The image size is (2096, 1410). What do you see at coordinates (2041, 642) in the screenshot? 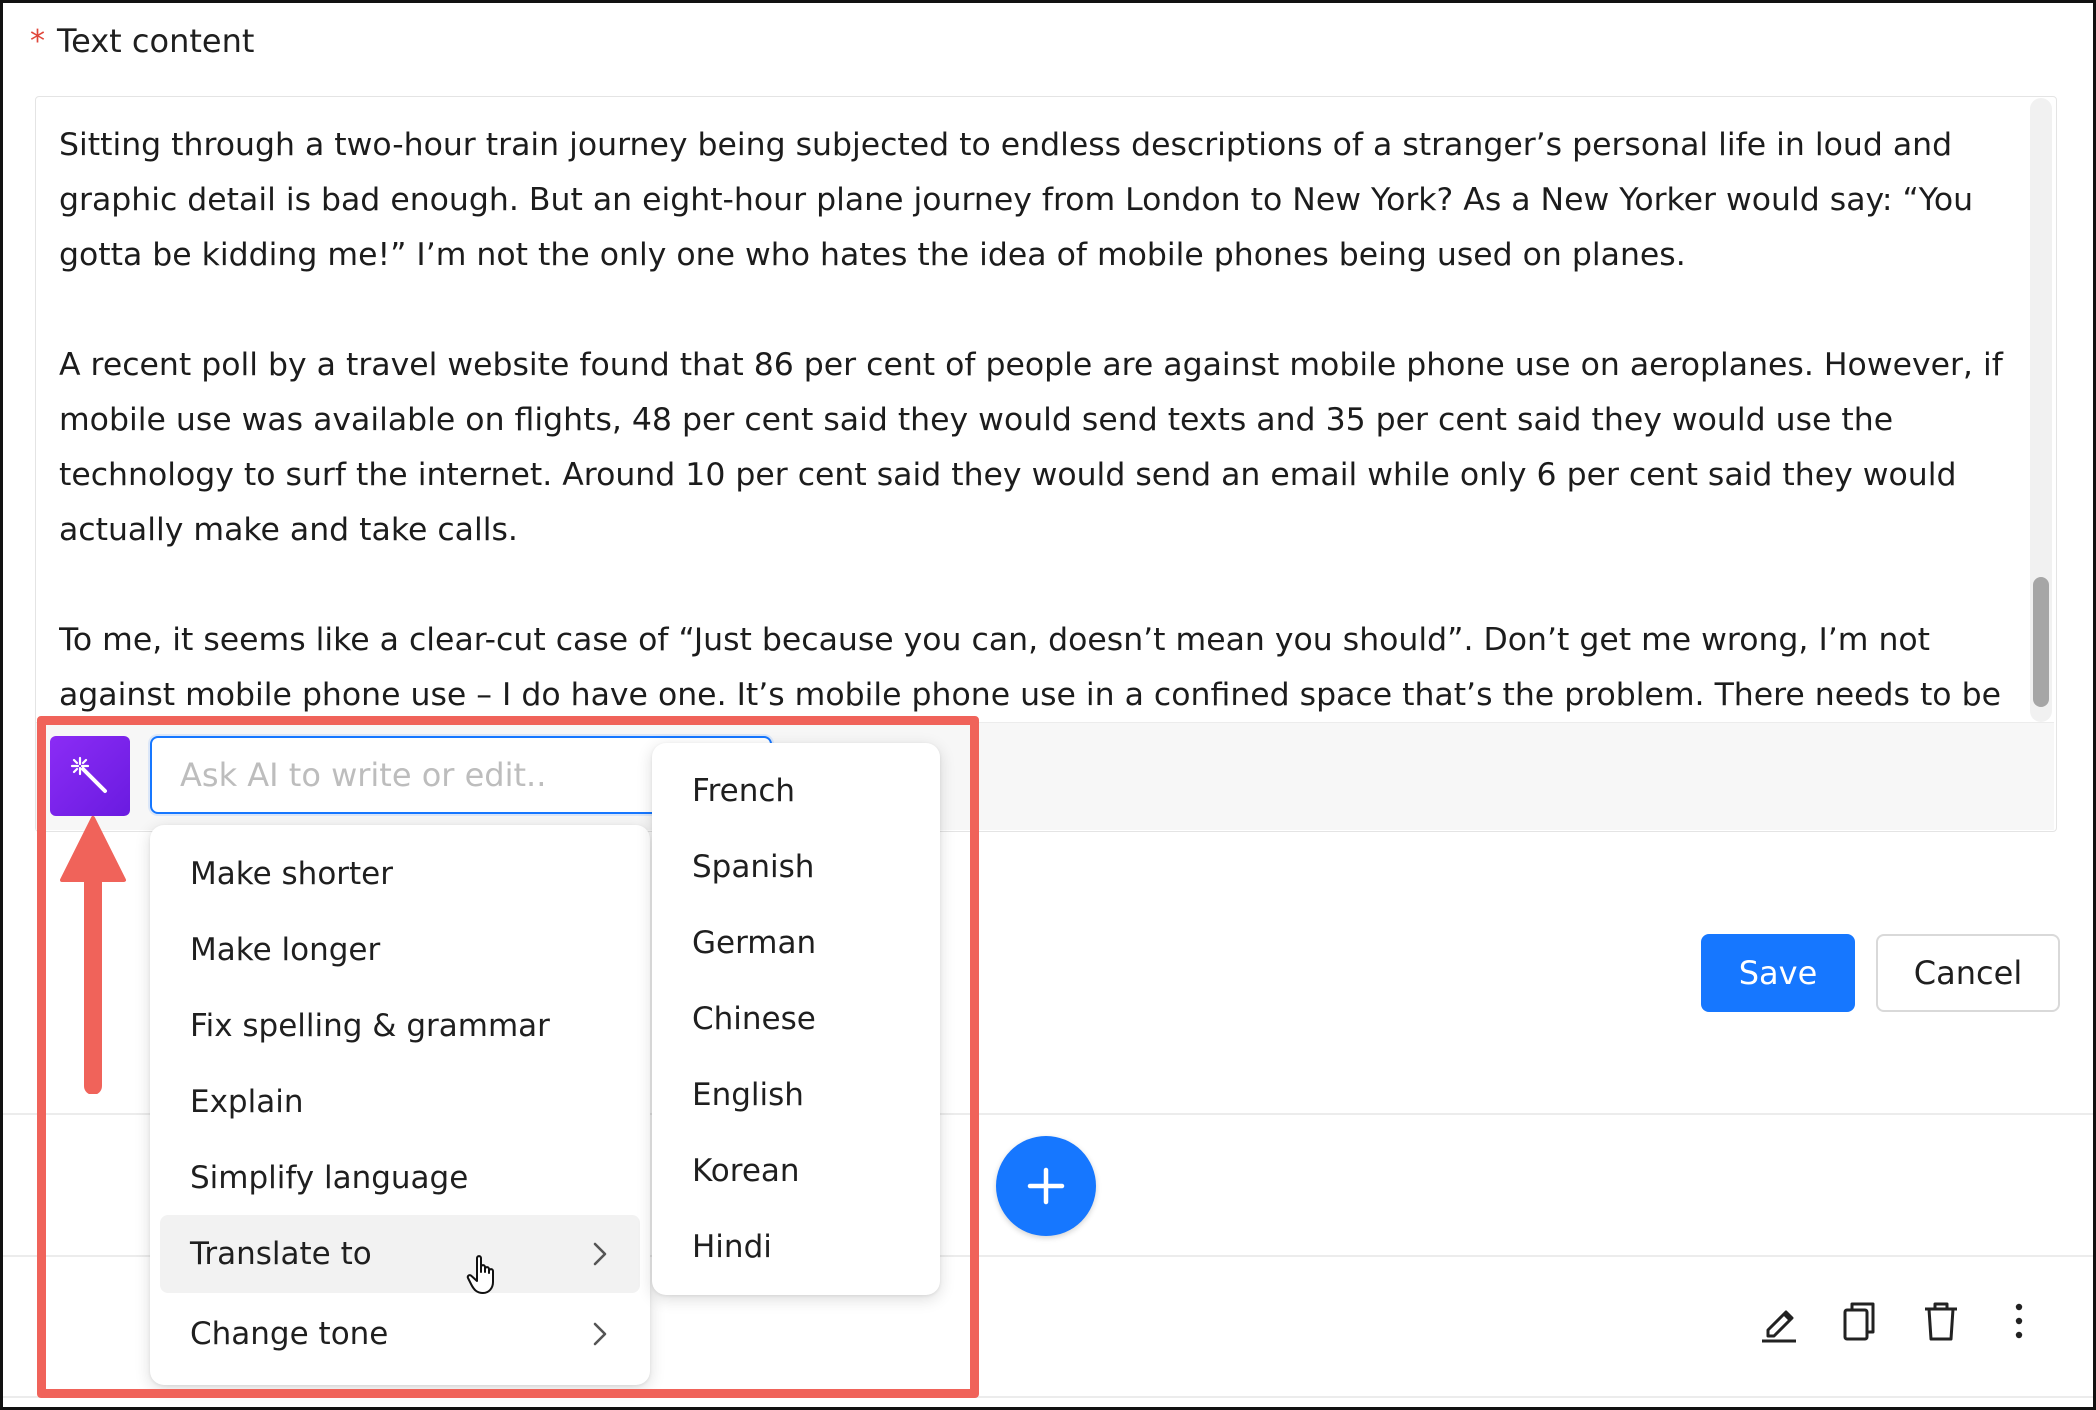
I see `editor-scrollbar-thumb` at bounding box center [2041, 642].